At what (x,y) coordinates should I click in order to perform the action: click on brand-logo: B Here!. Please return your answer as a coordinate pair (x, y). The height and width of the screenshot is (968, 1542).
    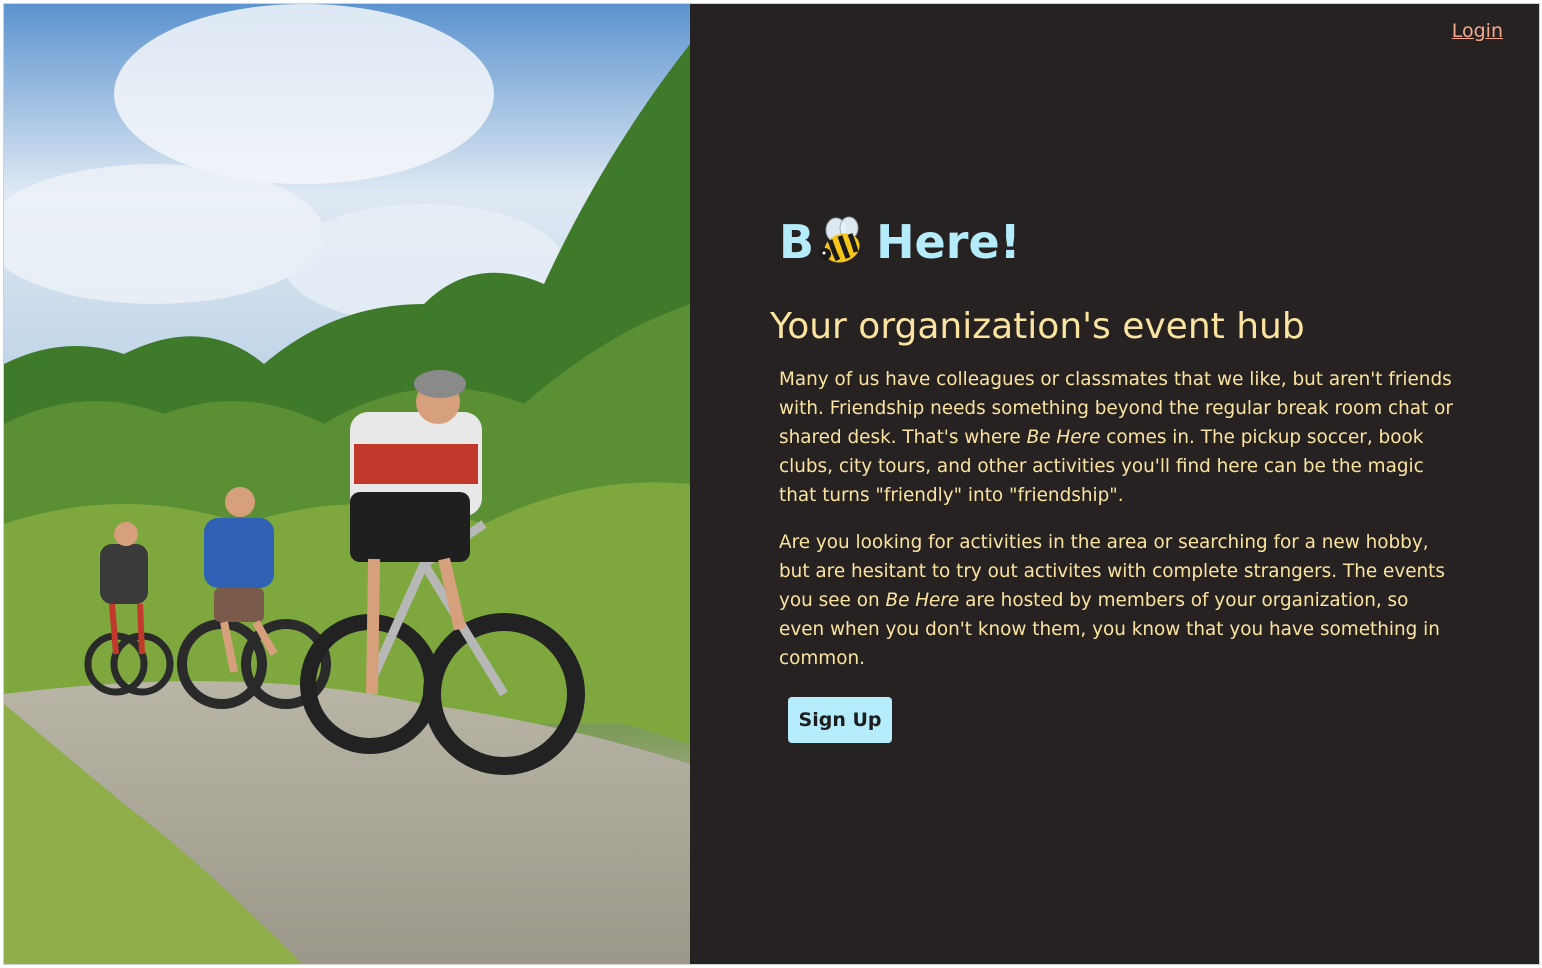
    Looking at the image, I should click on (900, 242).